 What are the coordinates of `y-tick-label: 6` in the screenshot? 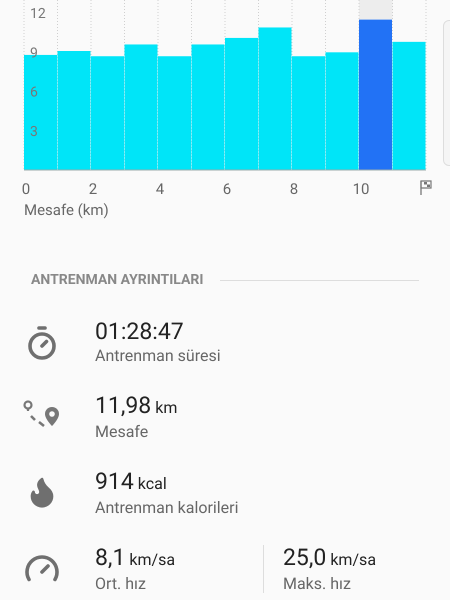 It's located at (34, 92).